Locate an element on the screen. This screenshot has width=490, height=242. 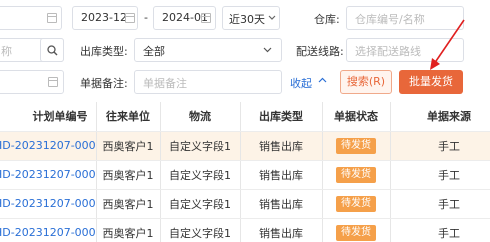
remark-label: 单据备注: is located at coordinates (104, 83).